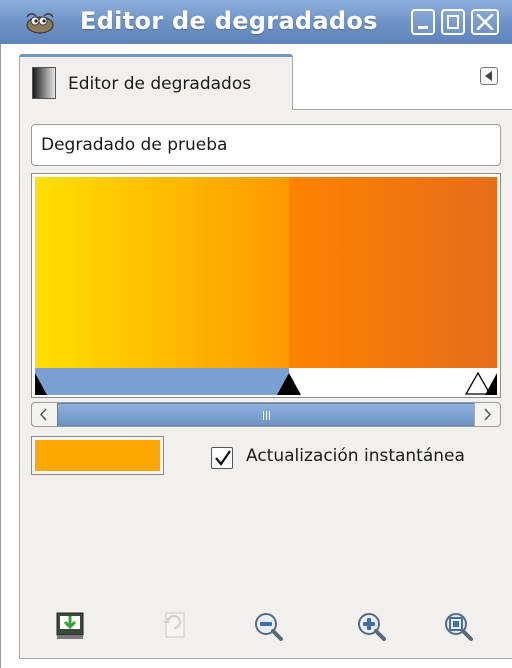 This screenshot has height=668, width=512. What do you see at coordinates (162, 272) in the screenshot?
I see `gradient-segment-left` at bounding box center [162, 272].